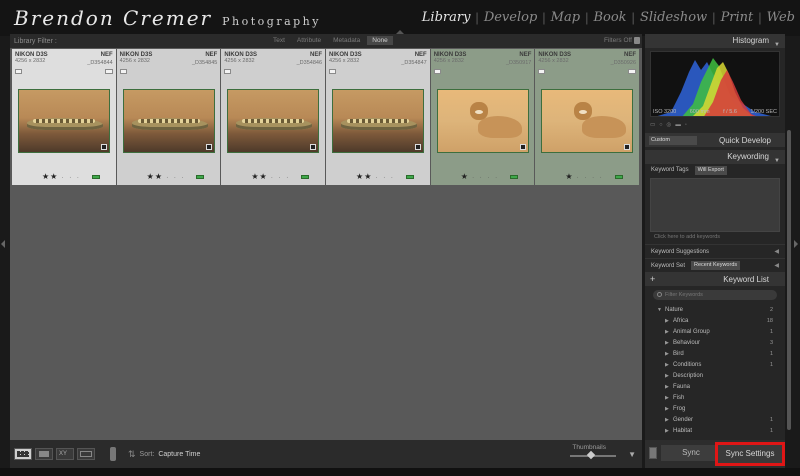 The image size is (800, 476). Describe the element at coordinates (715, 353) in the screenshot. I see `keyword-list-item: ▶ Bird 1` at that location.